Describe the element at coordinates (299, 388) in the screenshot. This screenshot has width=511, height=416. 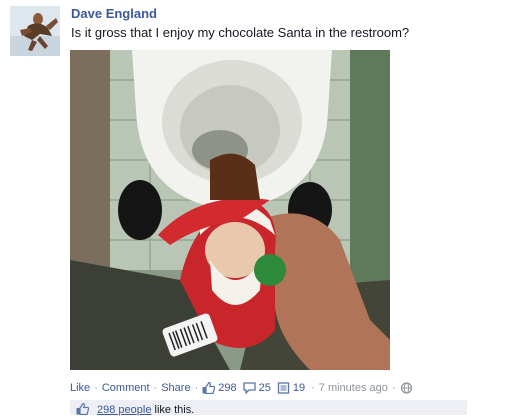
I see `share-count: 19` at that location.